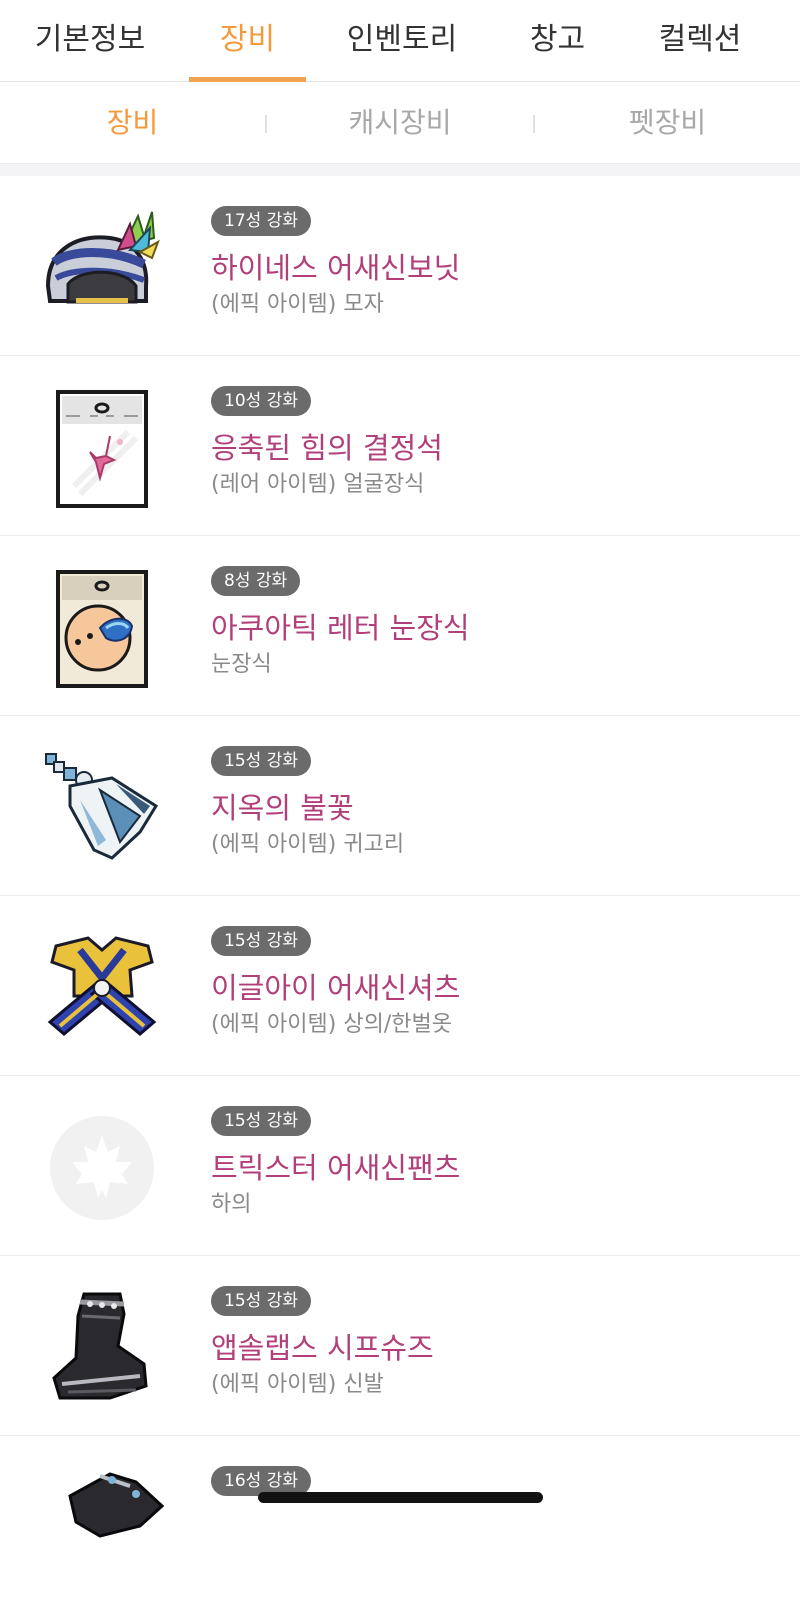 This screenshot has width=800, height=1599. Describe the element at coordinates (90, 41) in the screenshot. I see `tab-basic-info: 기본정보` at that location.